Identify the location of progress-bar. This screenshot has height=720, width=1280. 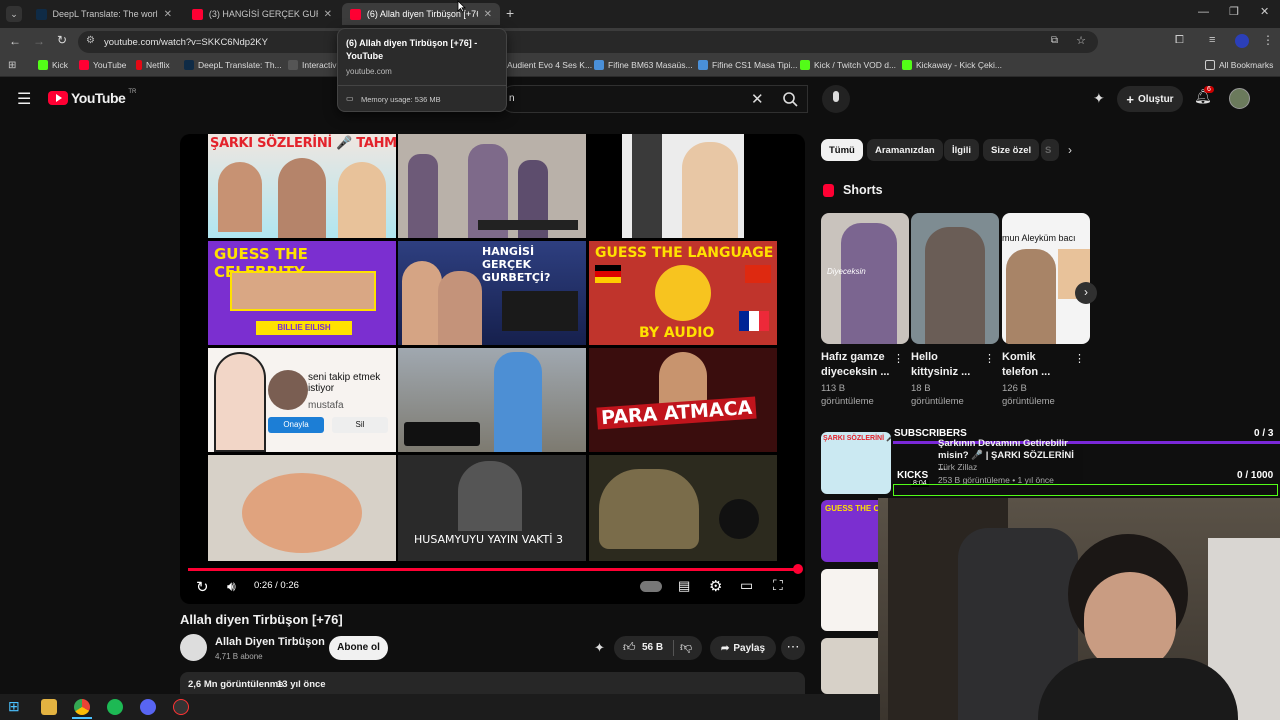
(492, 569).